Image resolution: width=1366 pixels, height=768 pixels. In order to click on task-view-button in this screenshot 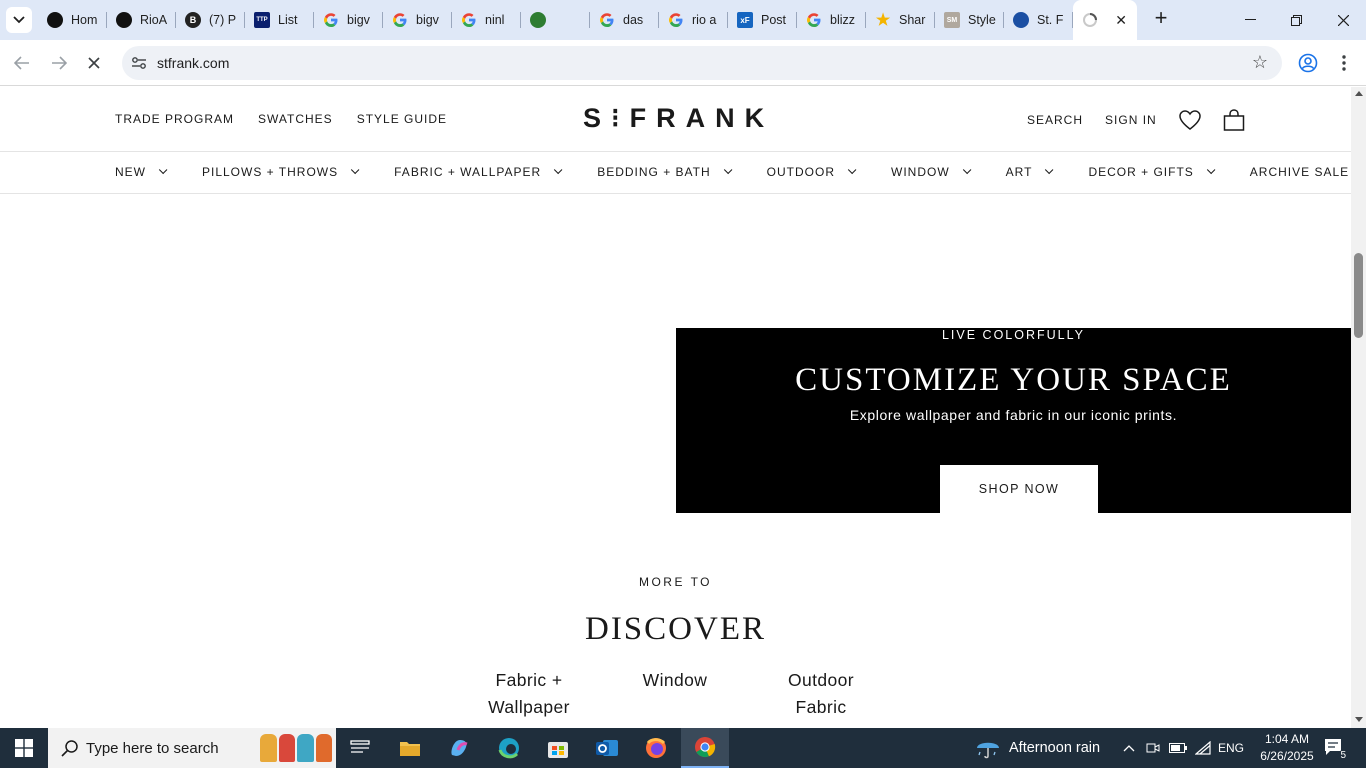, I will do `click(360, 748)`.